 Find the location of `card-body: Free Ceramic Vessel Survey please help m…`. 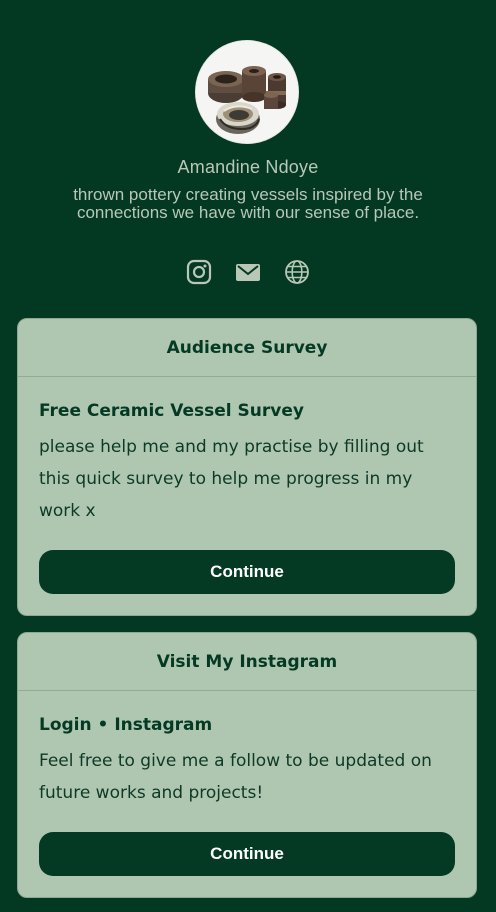

card-body: Free Ceramic Vessel Survey please help m… is located at coordinates (247, 463).